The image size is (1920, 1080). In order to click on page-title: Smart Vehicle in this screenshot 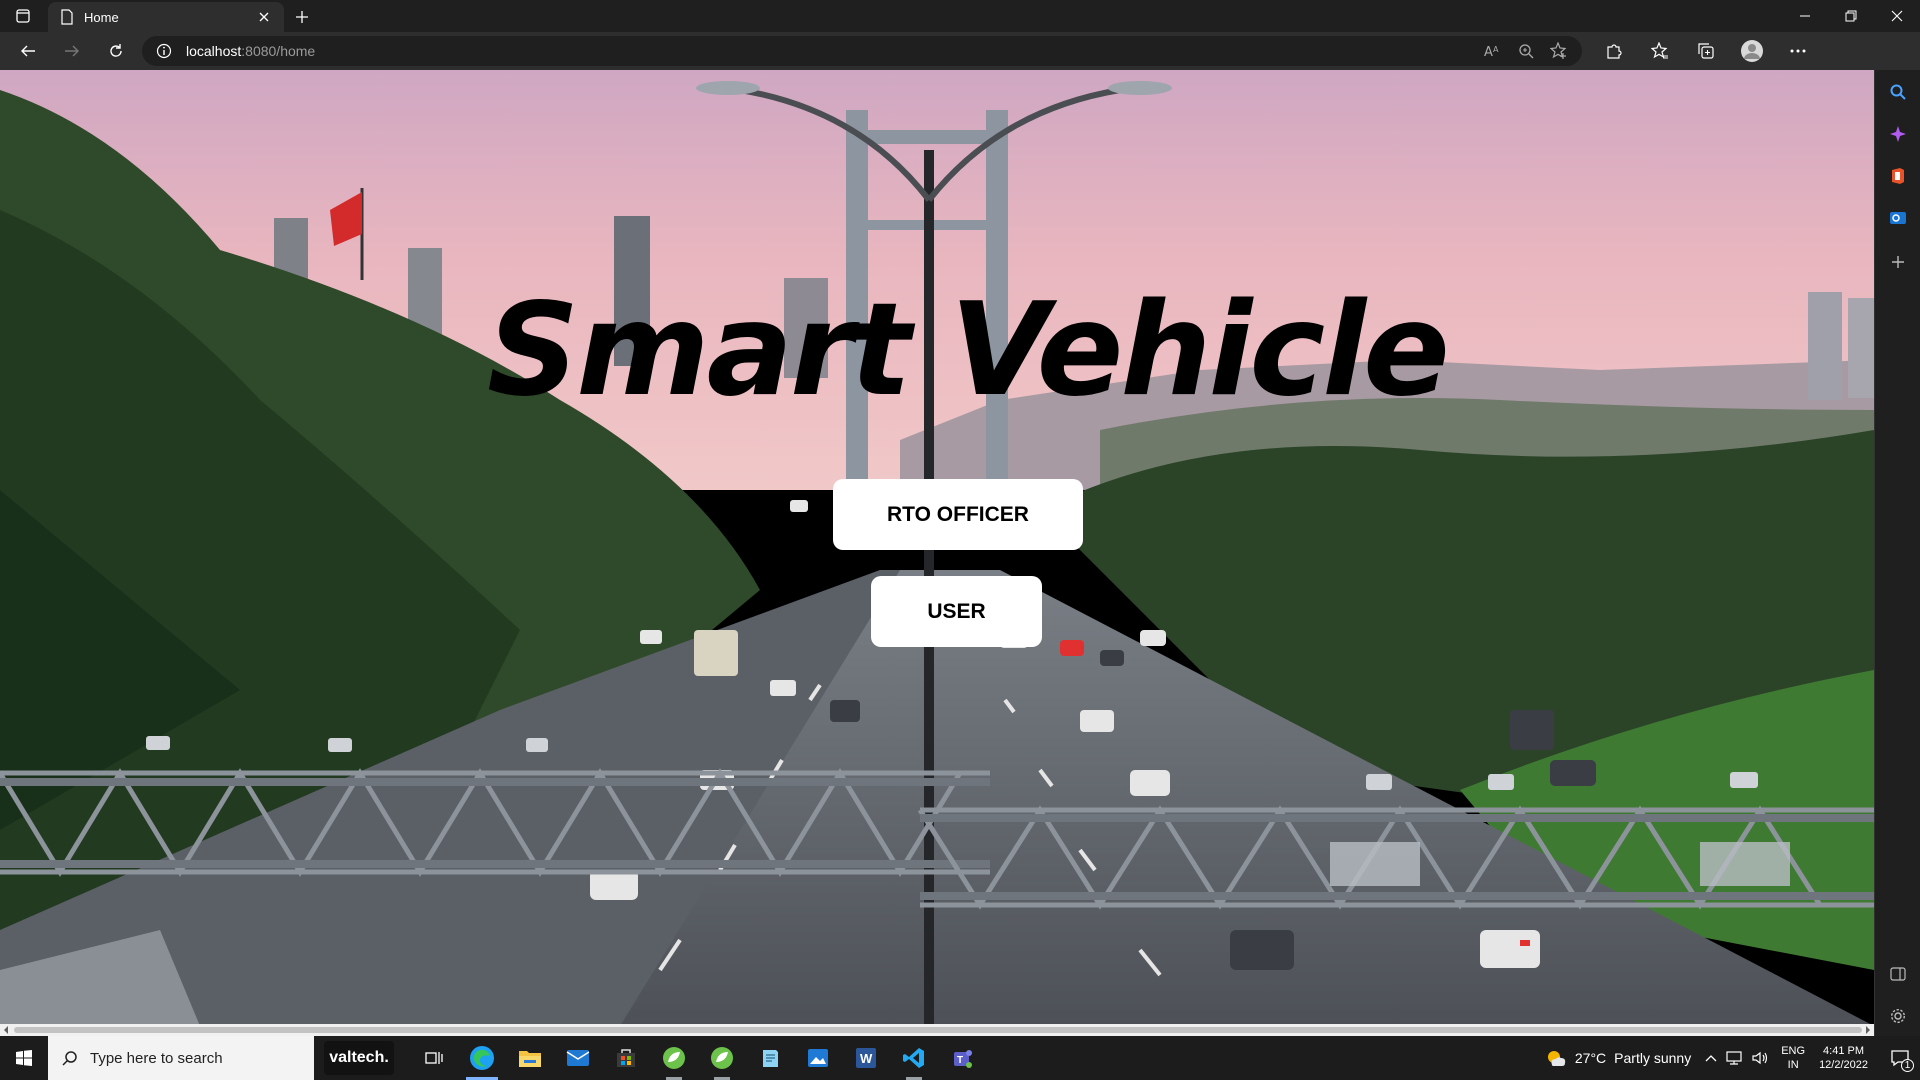, I will do `click(968, 350)`.